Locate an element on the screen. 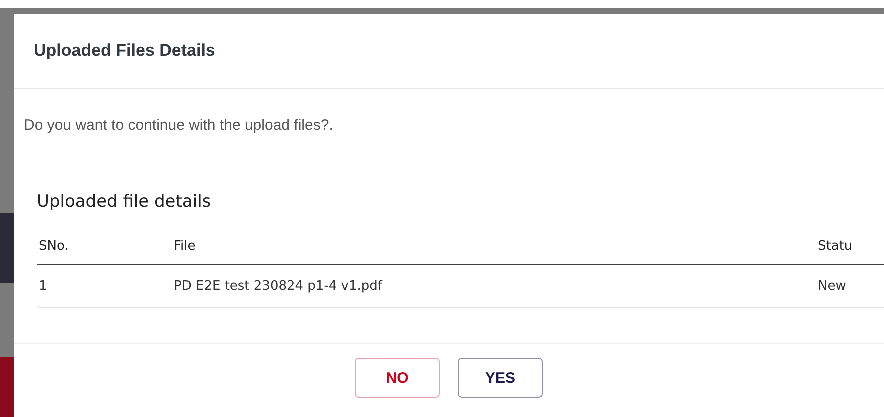  column-header: SNo. is located at coordinates (54, 246).